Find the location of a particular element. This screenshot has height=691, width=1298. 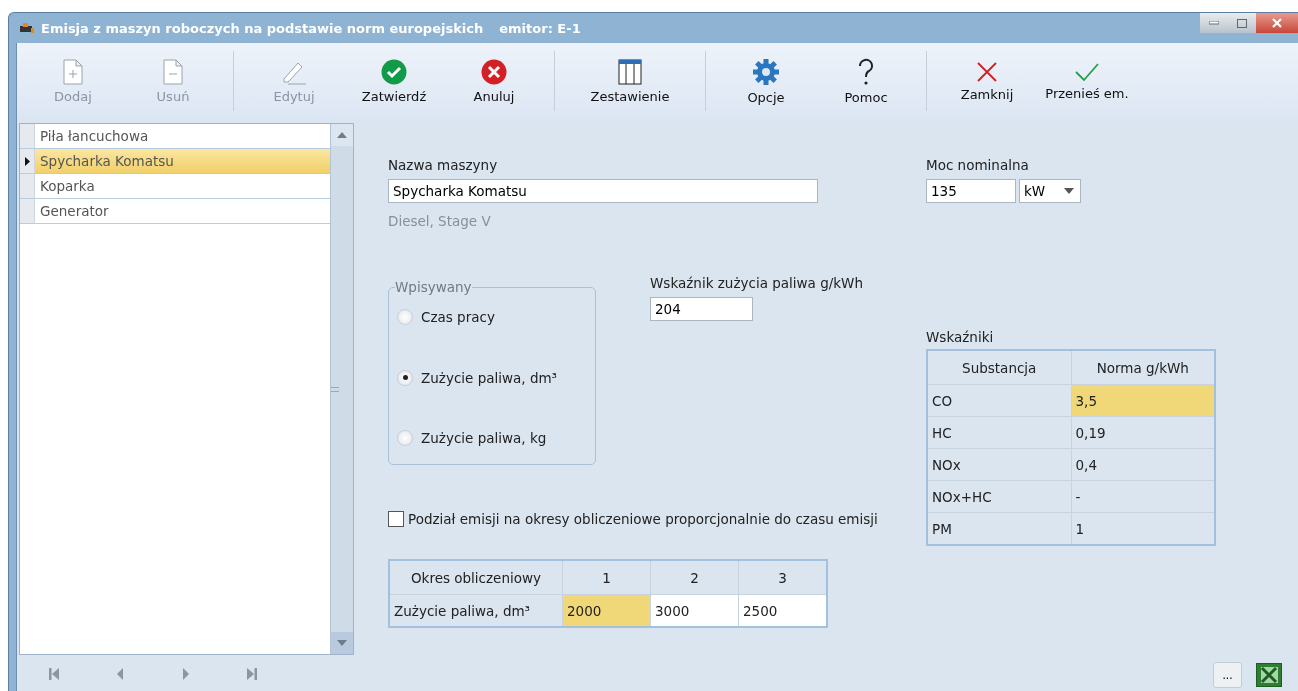

last-record-icon is located at coordinates (252, 673).